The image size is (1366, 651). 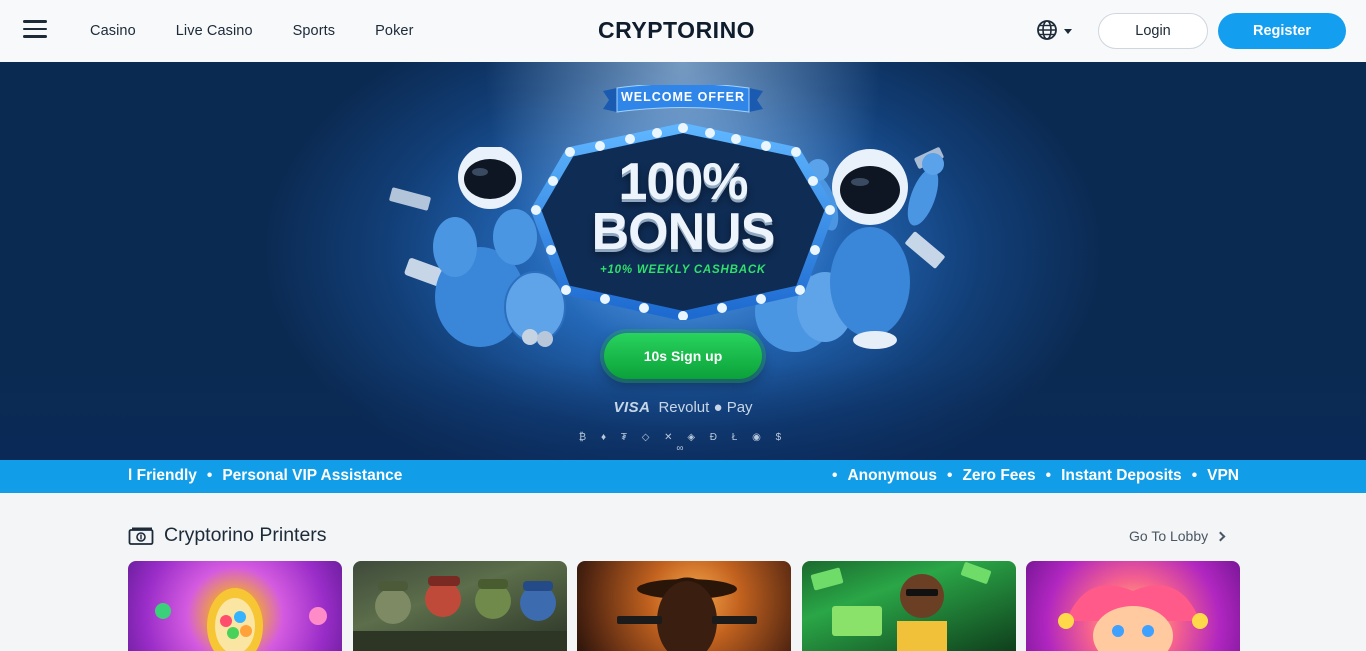 I want to click on marquee-item: Instant Deposits, so click(x=1121, y=475).